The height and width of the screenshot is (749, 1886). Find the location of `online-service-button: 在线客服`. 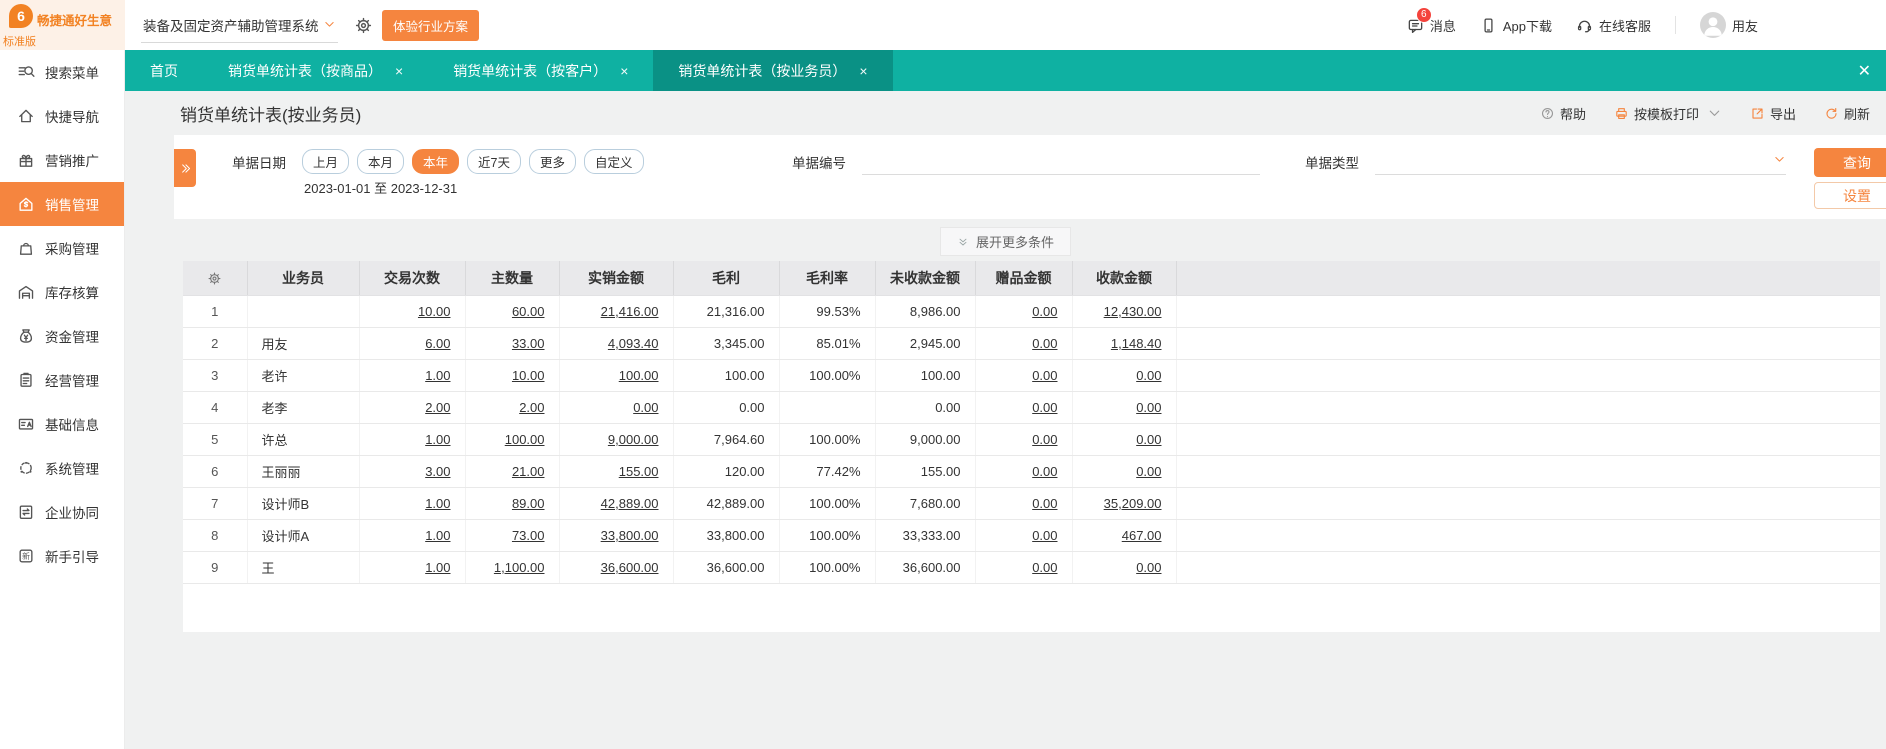

online-service-button: 在线客服 is located at coordinates (1613, 25).